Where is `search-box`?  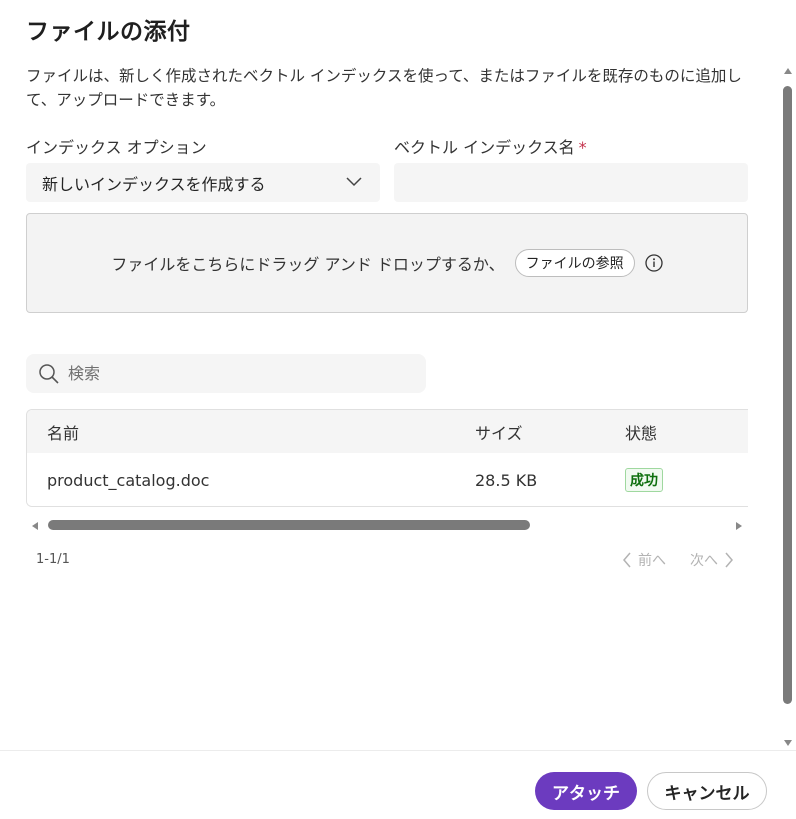 search-box is located at coordinates (226, 373).